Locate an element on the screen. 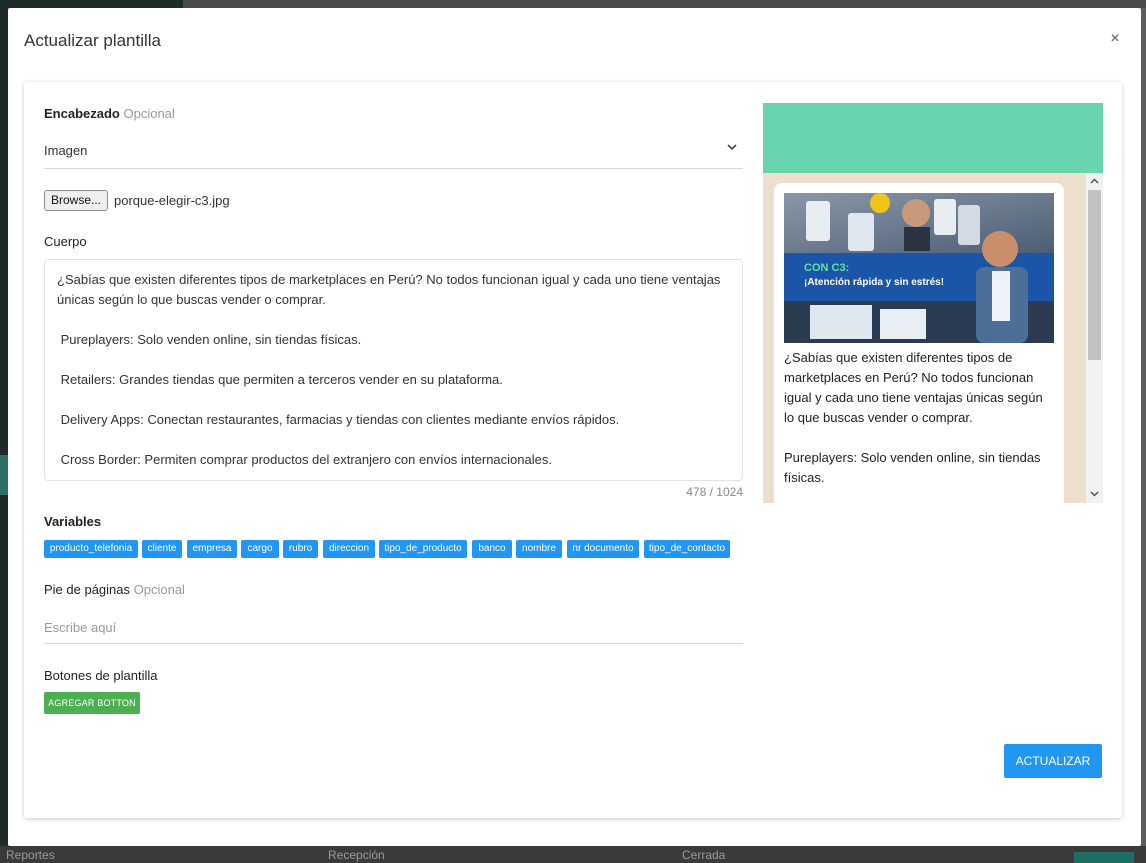 The height and width of the screenshot is (863, 1146). scroll-down-icon is located at coordinates (1094, 493).